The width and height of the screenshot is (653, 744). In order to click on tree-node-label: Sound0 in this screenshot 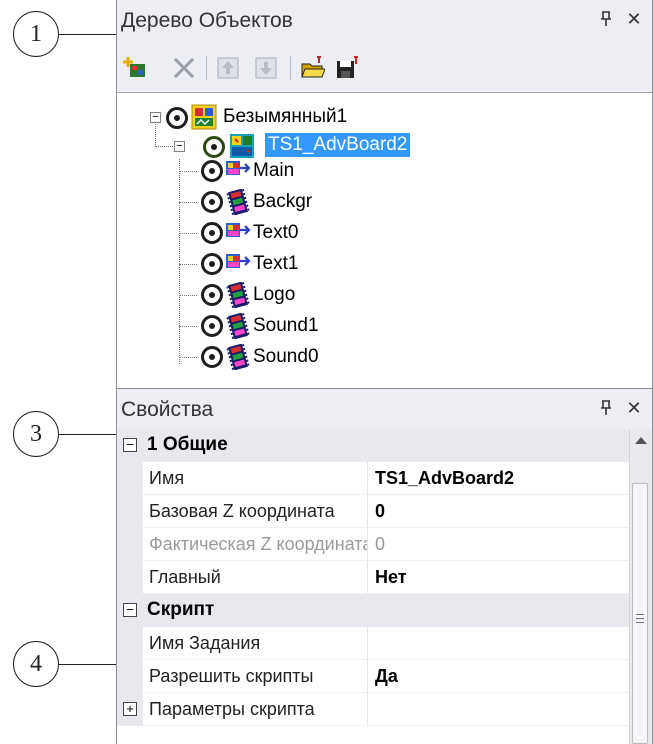, I will do `click(286, 357)`.